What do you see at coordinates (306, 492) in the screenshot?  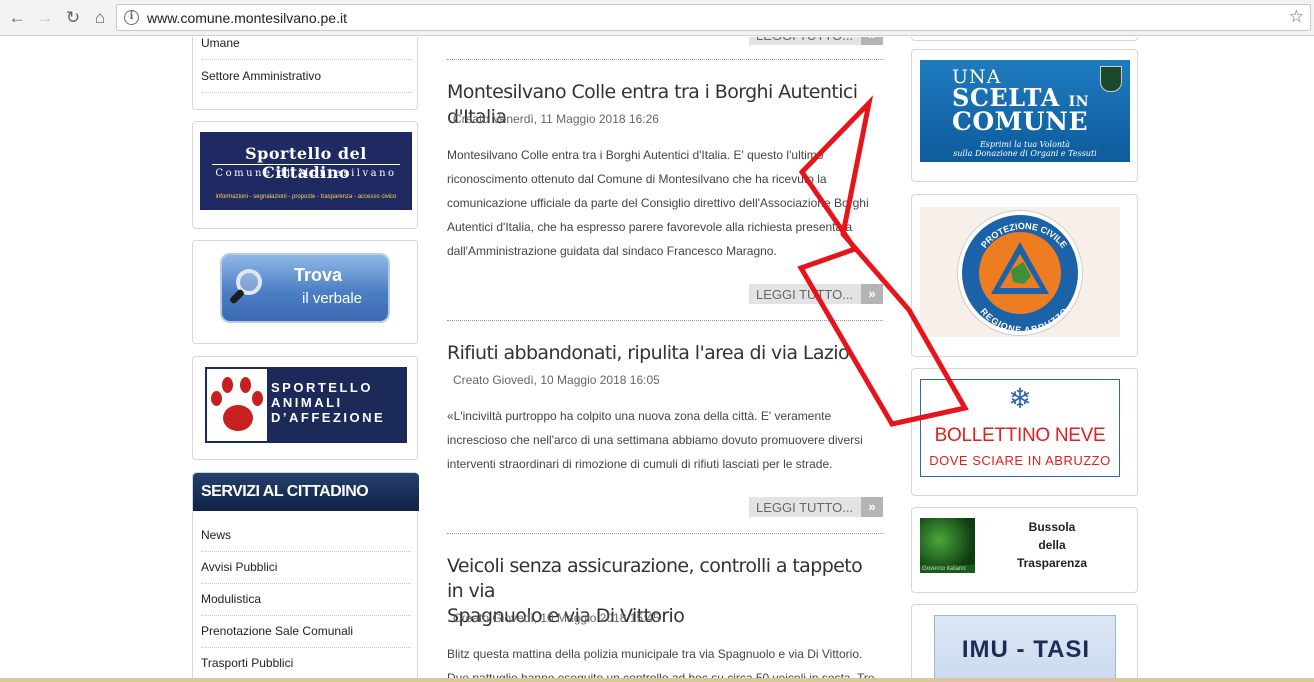 I see `servizi-title: SERVIZI AL CITTADINO` at bounding box center [306, 492].